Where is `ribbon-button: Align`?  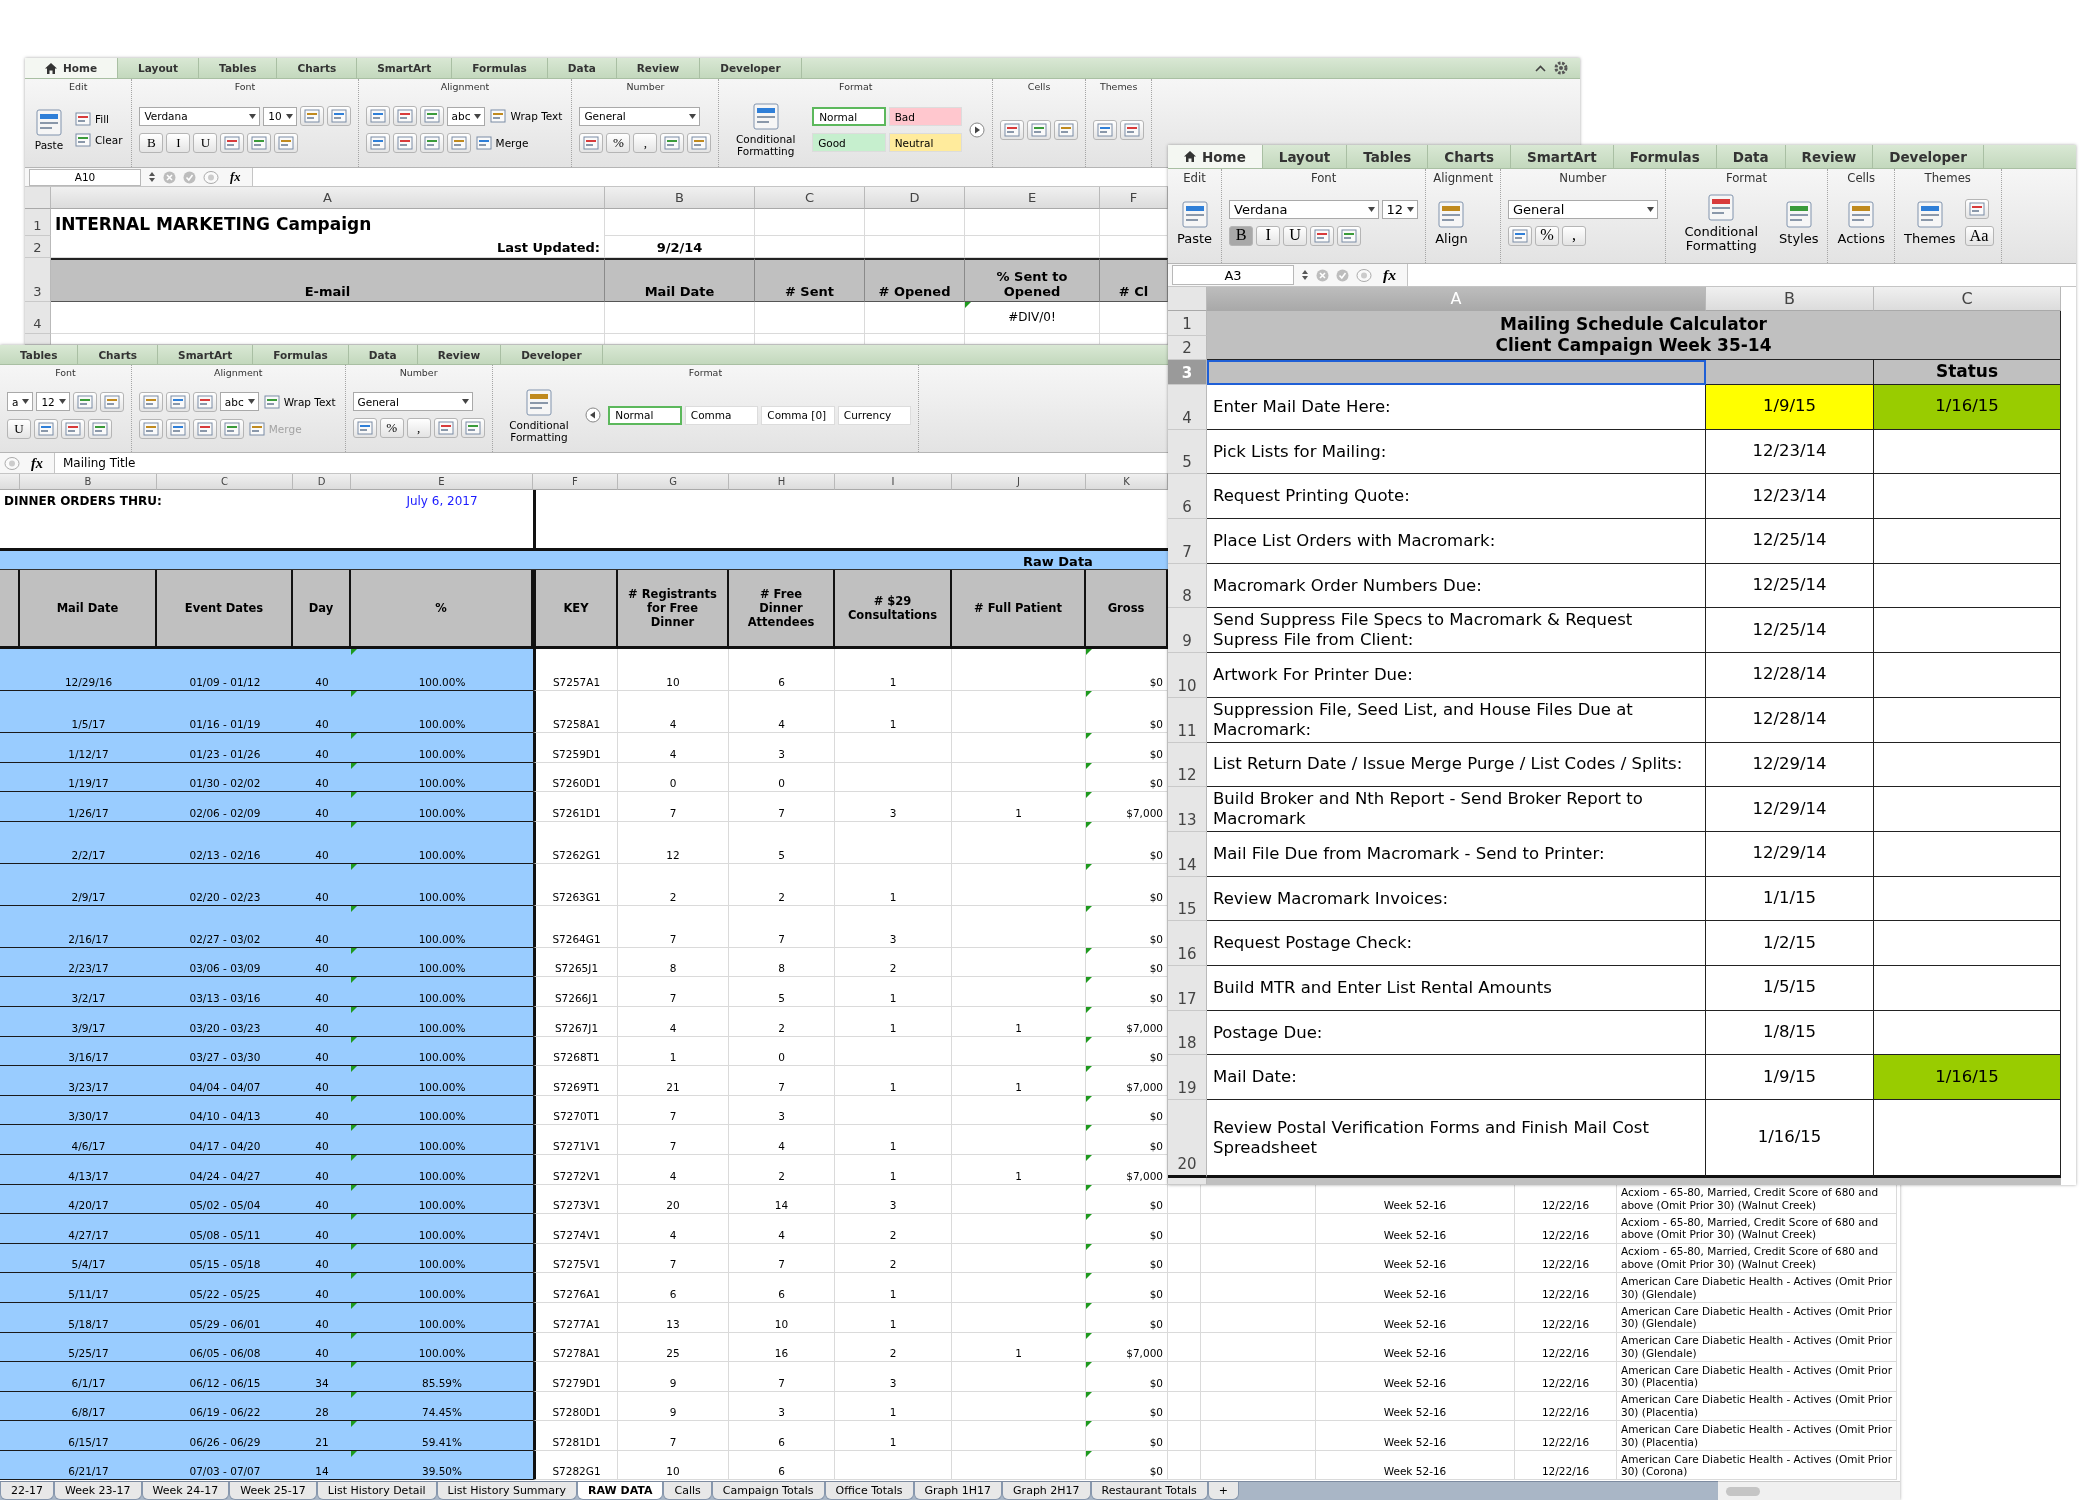
ribbon-button: Align is located at coordinates (1451, 222).